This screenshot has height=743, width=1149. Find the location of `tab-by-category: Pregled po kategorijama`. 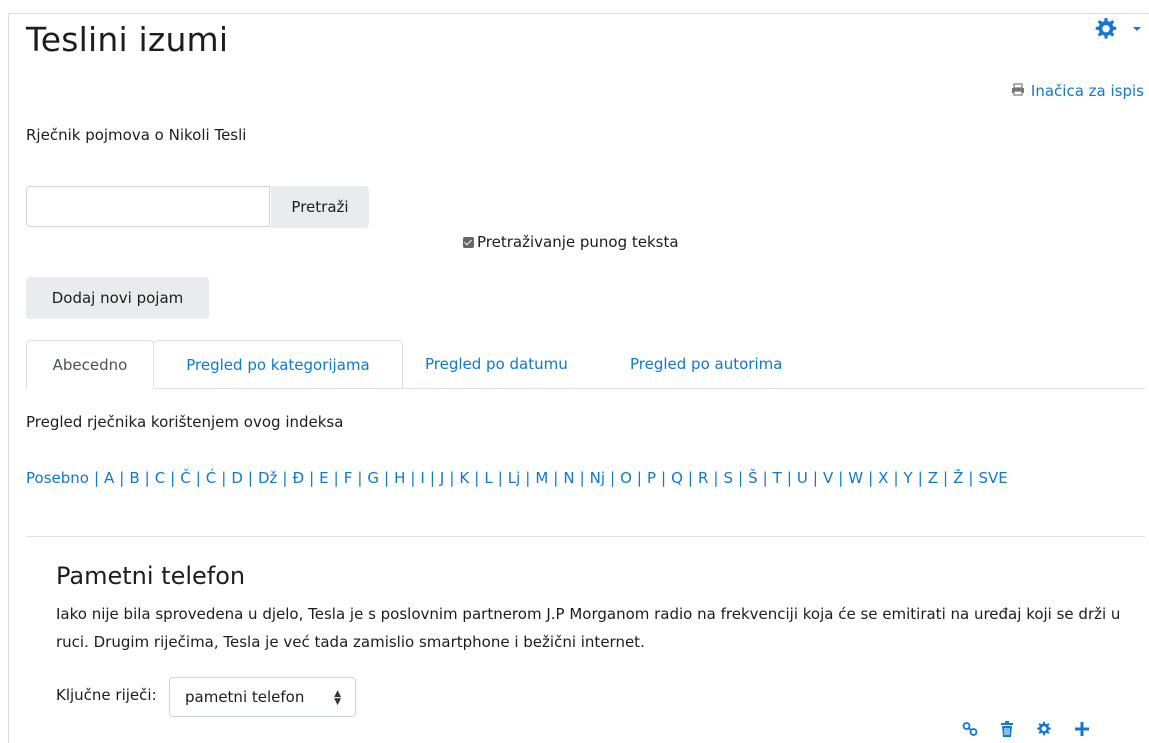

tab-by-category: Pregled po kategorijama is located at coordinates (278, 364).